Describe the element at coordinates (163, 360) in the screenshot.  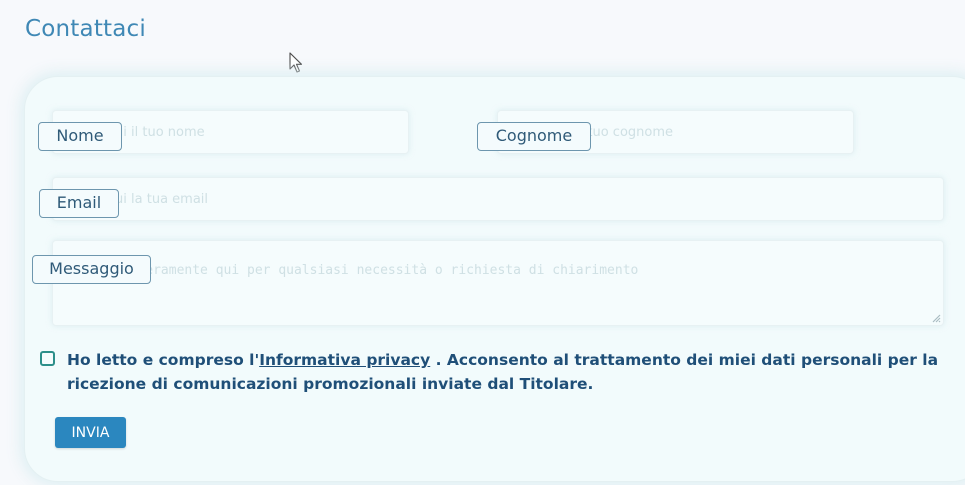
I see `consent-text-before: Ho letto e compreso l'` at that location.